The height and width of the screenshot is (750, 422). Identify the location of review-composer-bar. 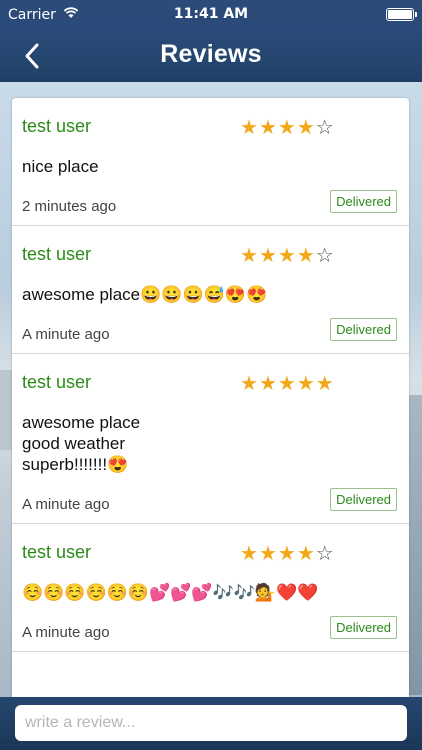
(211, 723).